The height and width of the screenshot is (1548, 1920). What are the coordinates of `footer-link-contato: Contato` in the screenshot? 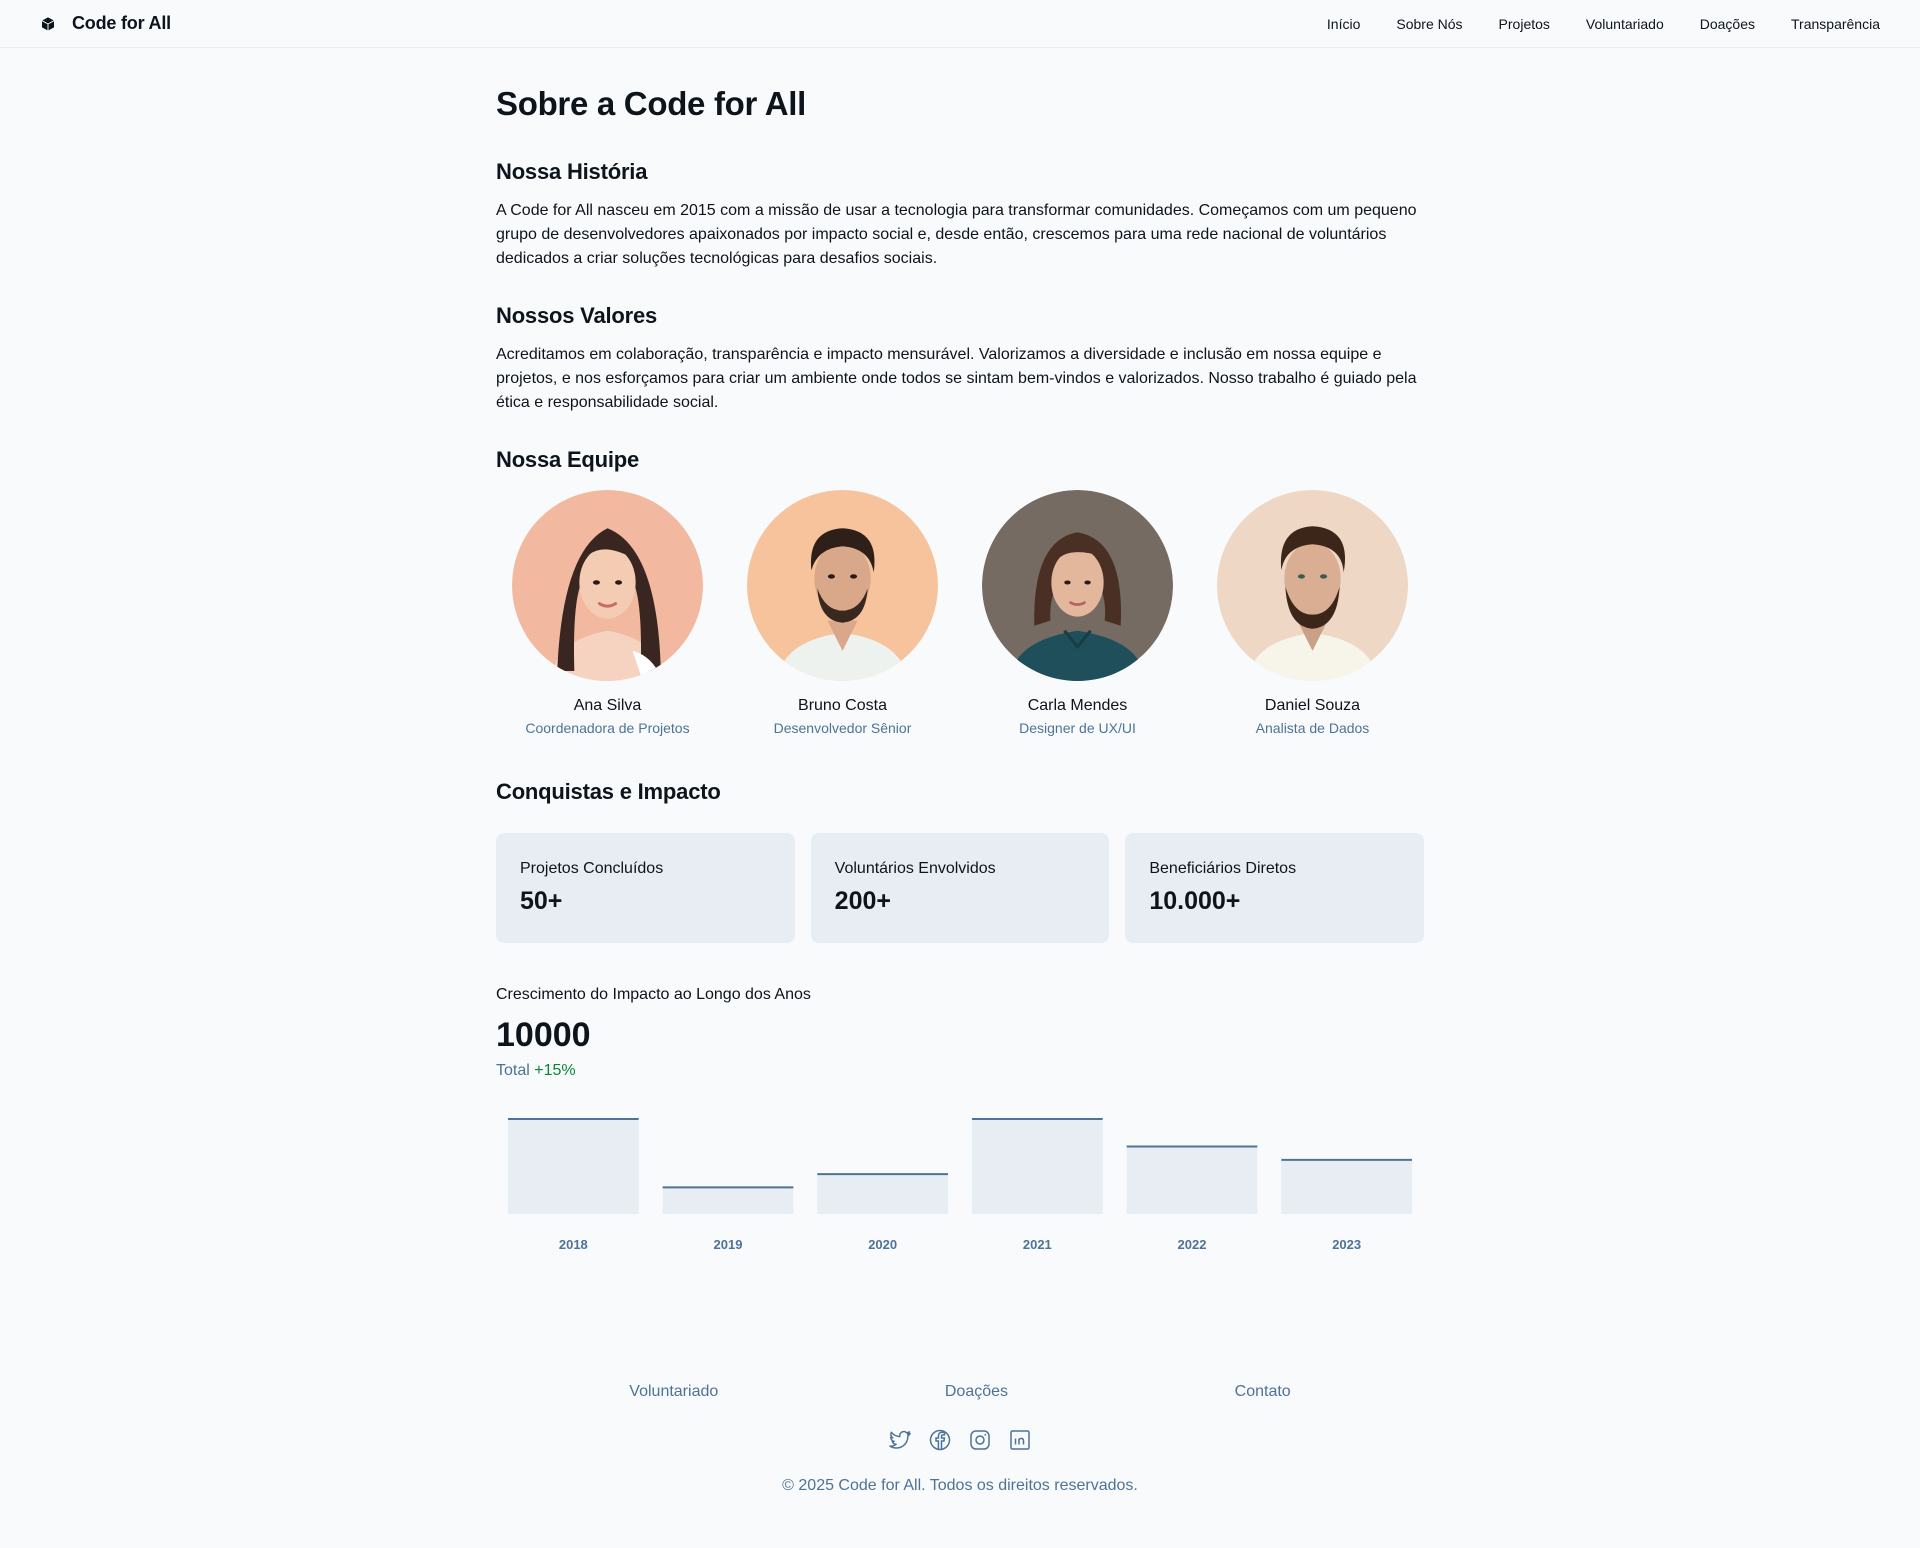 It's located at (1263, 1392).